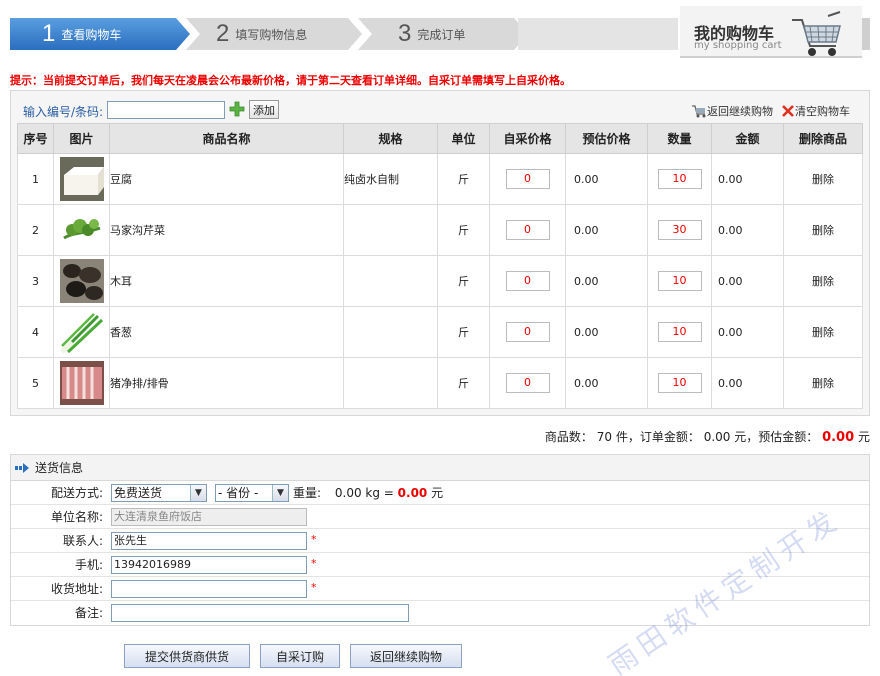  Describe the element at coordinates (260, 613) in the screenshot. I see `remark-field` at that location.